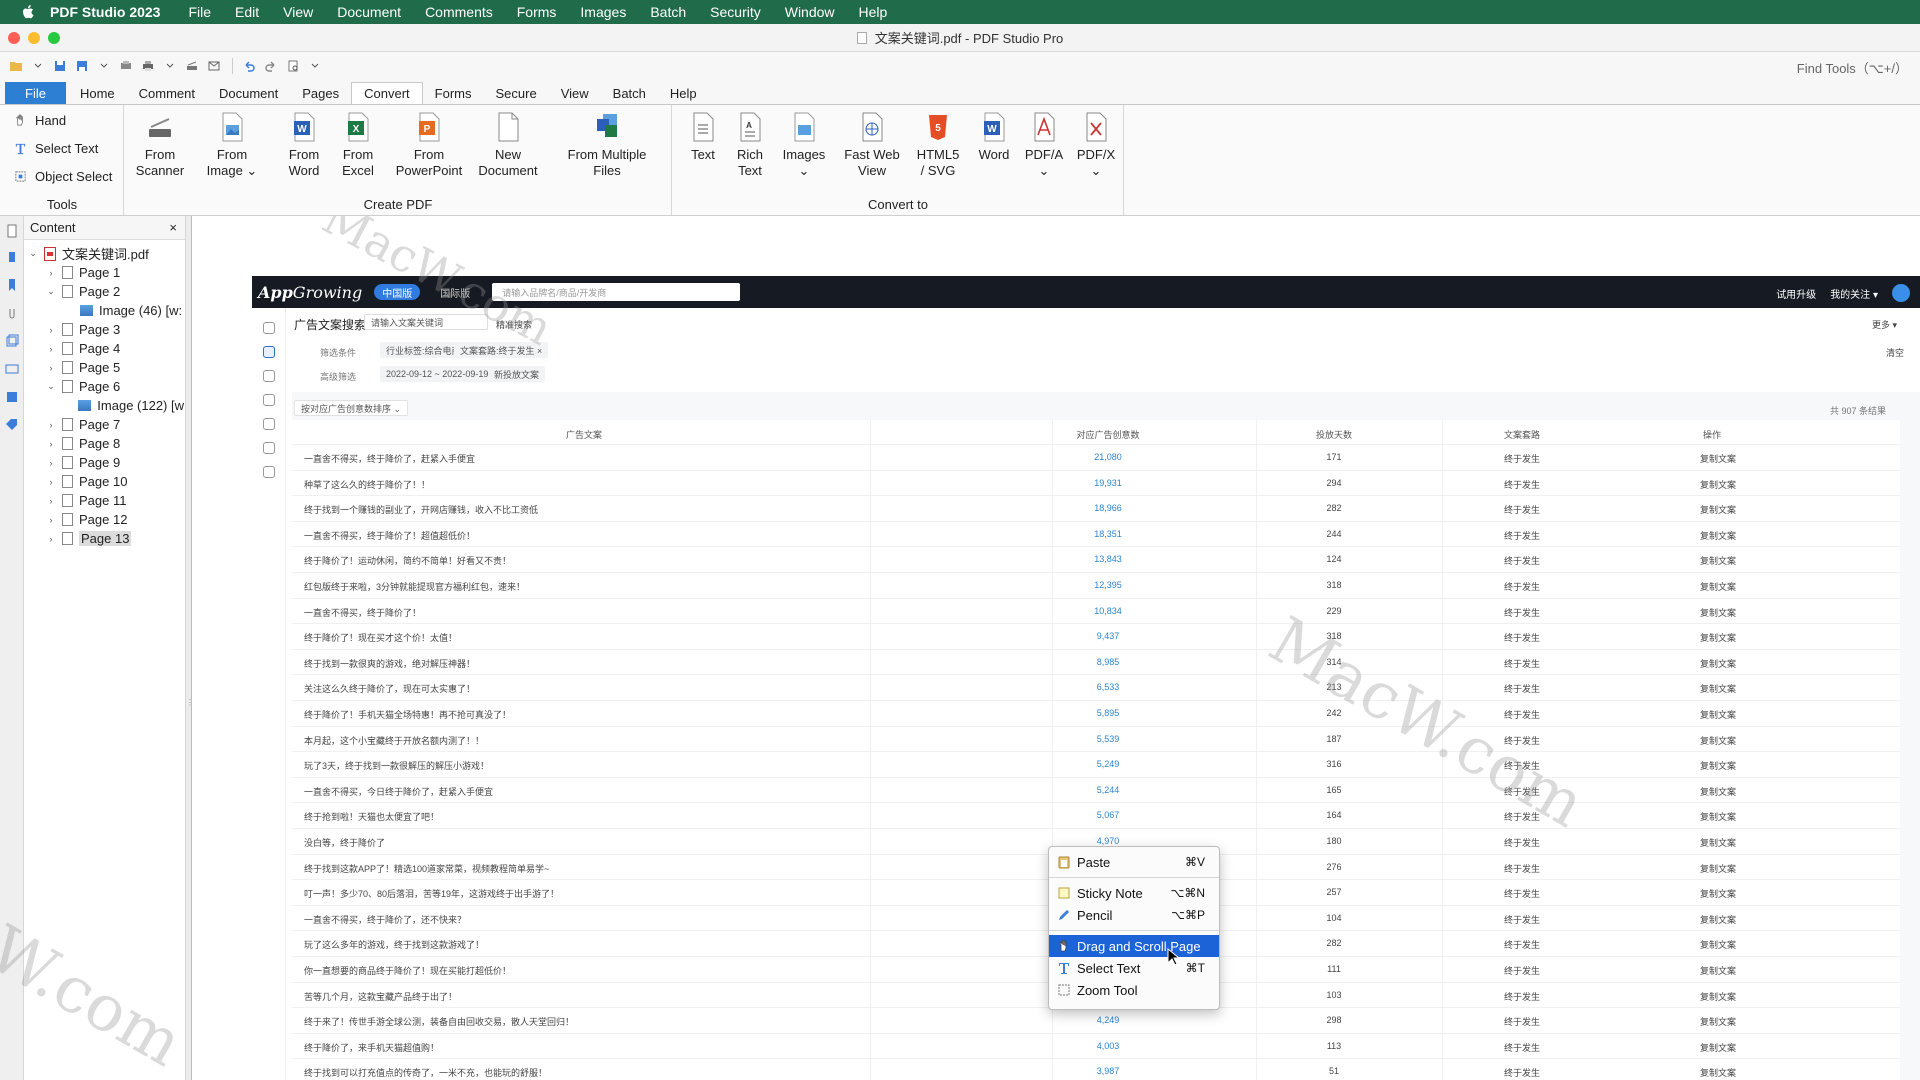 This screenshot has width=1920, height=1080. I want to click on from-word-button: W From Word, so click(304, 145).